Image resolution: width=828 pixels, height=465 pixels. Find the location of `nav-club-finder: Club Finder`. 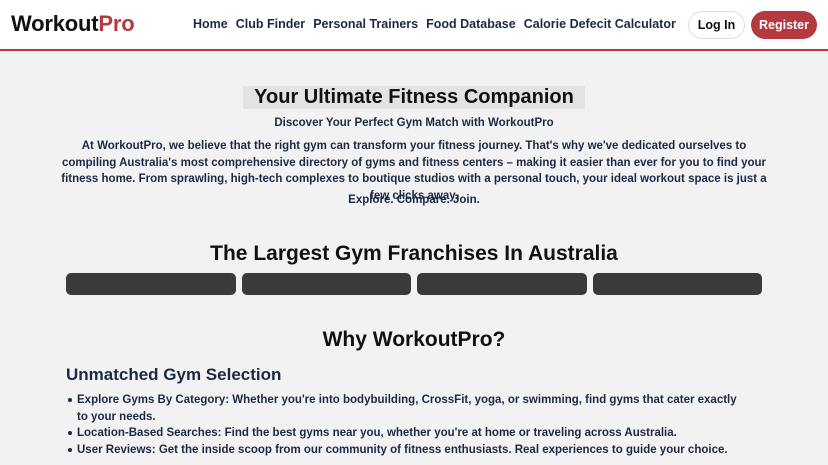

nav-club-finder: Club Finder is located at coordinates (270, 24).